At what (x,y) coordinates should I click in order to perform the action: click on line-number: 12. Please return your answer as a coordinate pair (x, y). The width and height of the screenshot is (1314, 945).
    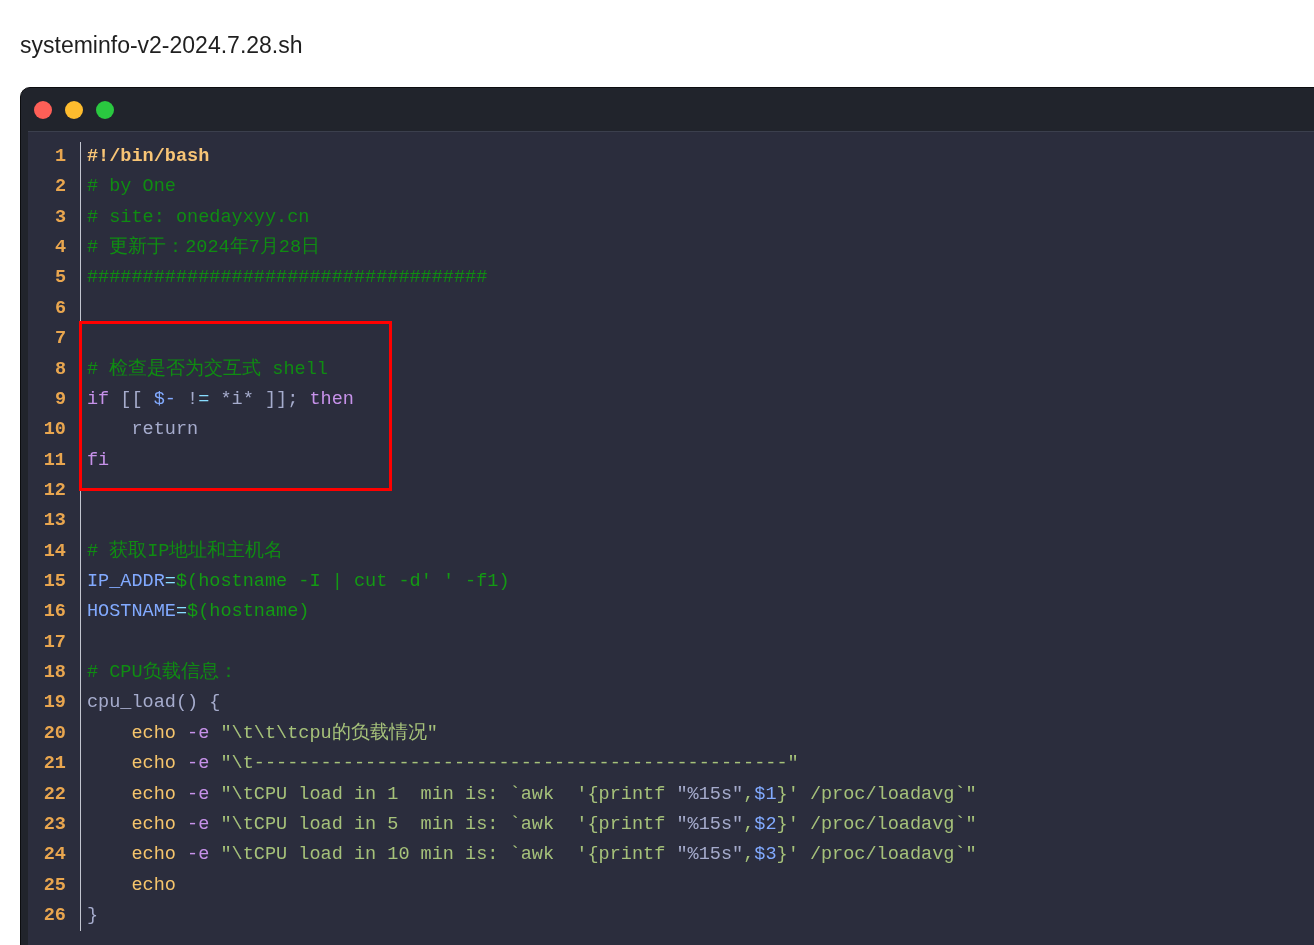
    Looking at the image, I should click on (54, 490).